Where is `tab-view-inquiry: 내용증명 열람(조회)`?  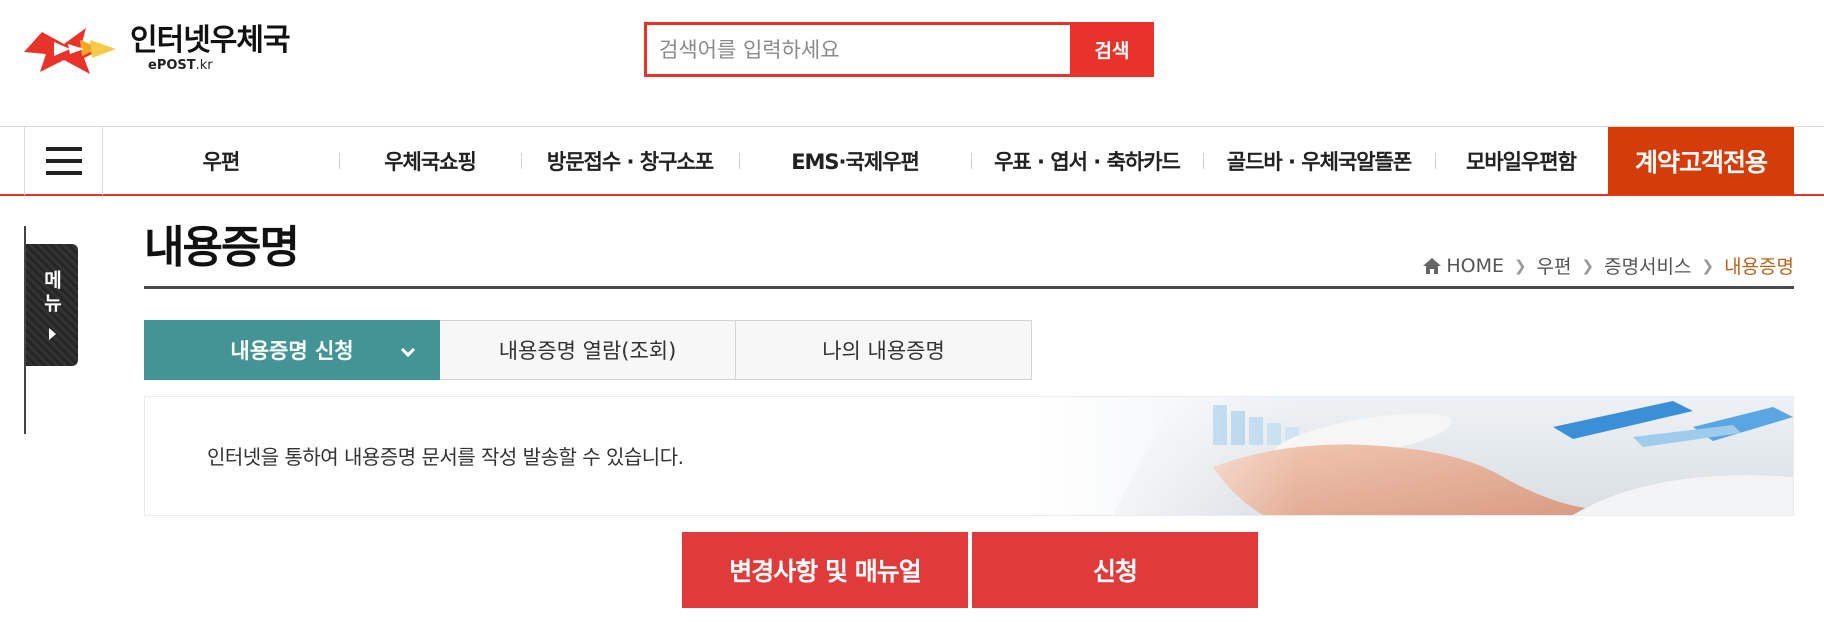 tab-view-inquiry: 내용증명 열람(조회) is located at coordinates (588, 350).